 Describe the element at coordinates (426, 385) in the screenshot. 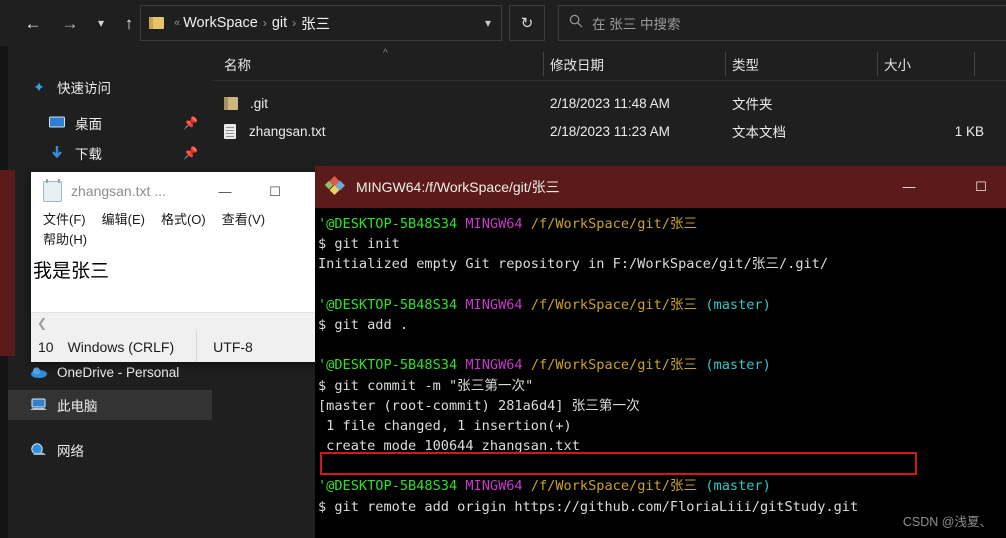

I see `terminal-text: $ git commit -m "张三第一次"` at that location.